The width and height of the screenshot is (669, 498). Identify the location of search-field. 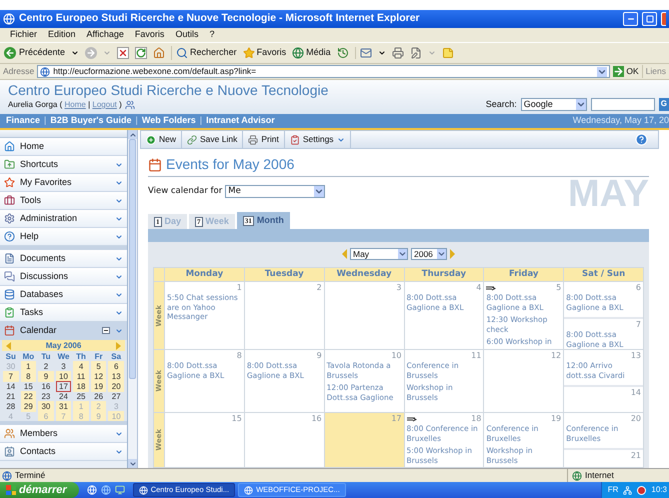
(622, 104).